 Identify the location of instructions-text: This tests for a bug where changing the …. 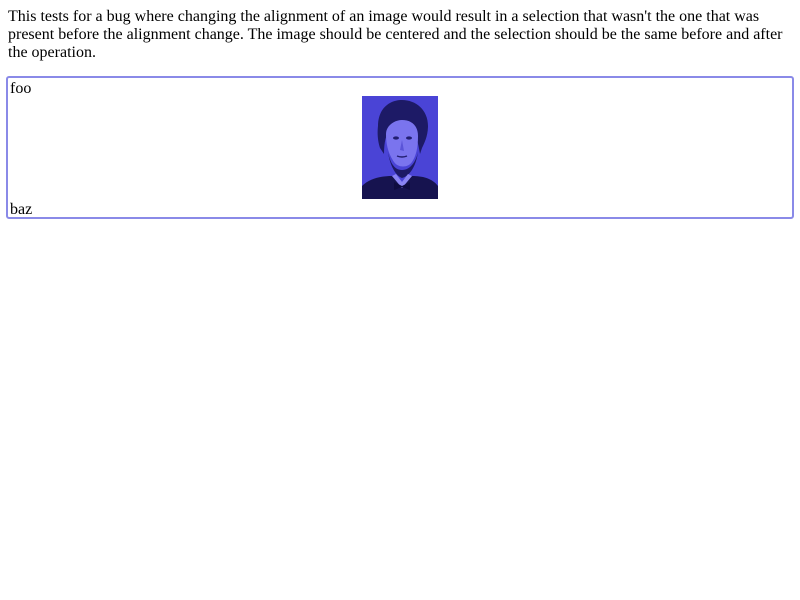
(395, 34).